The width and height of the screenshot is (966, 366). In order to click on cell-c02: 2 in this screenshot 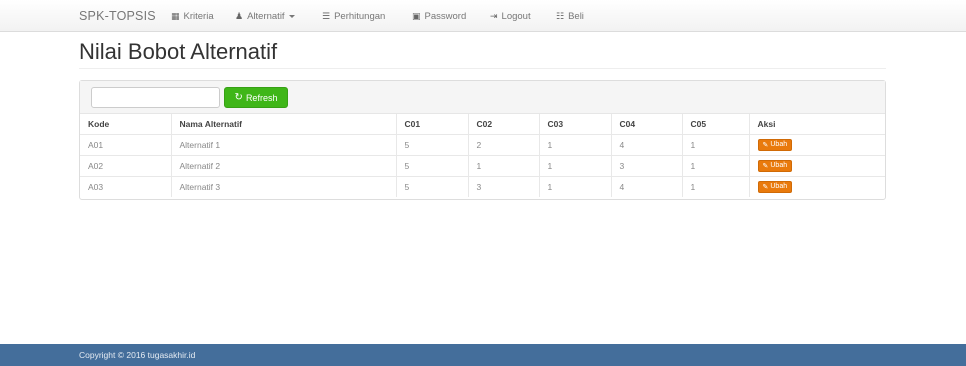, I will do `click(503, 144)`.